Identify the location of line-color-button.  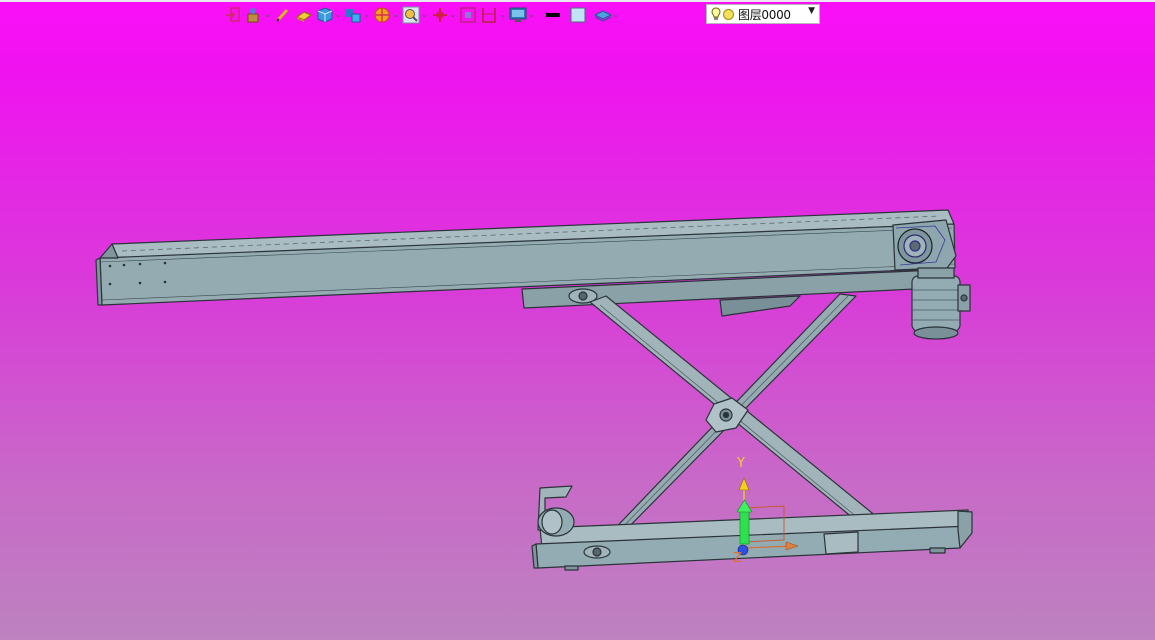
(553, 15).